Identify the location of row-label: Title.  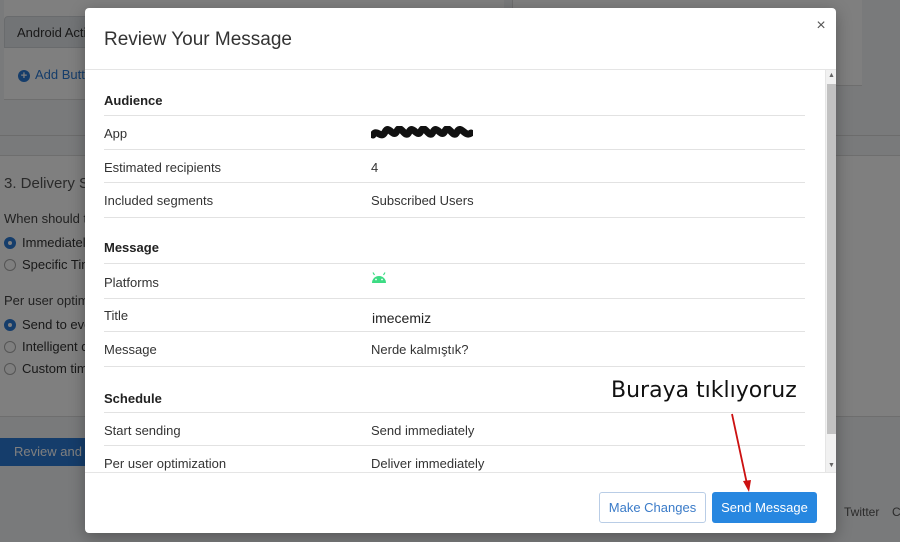
(116, 315).